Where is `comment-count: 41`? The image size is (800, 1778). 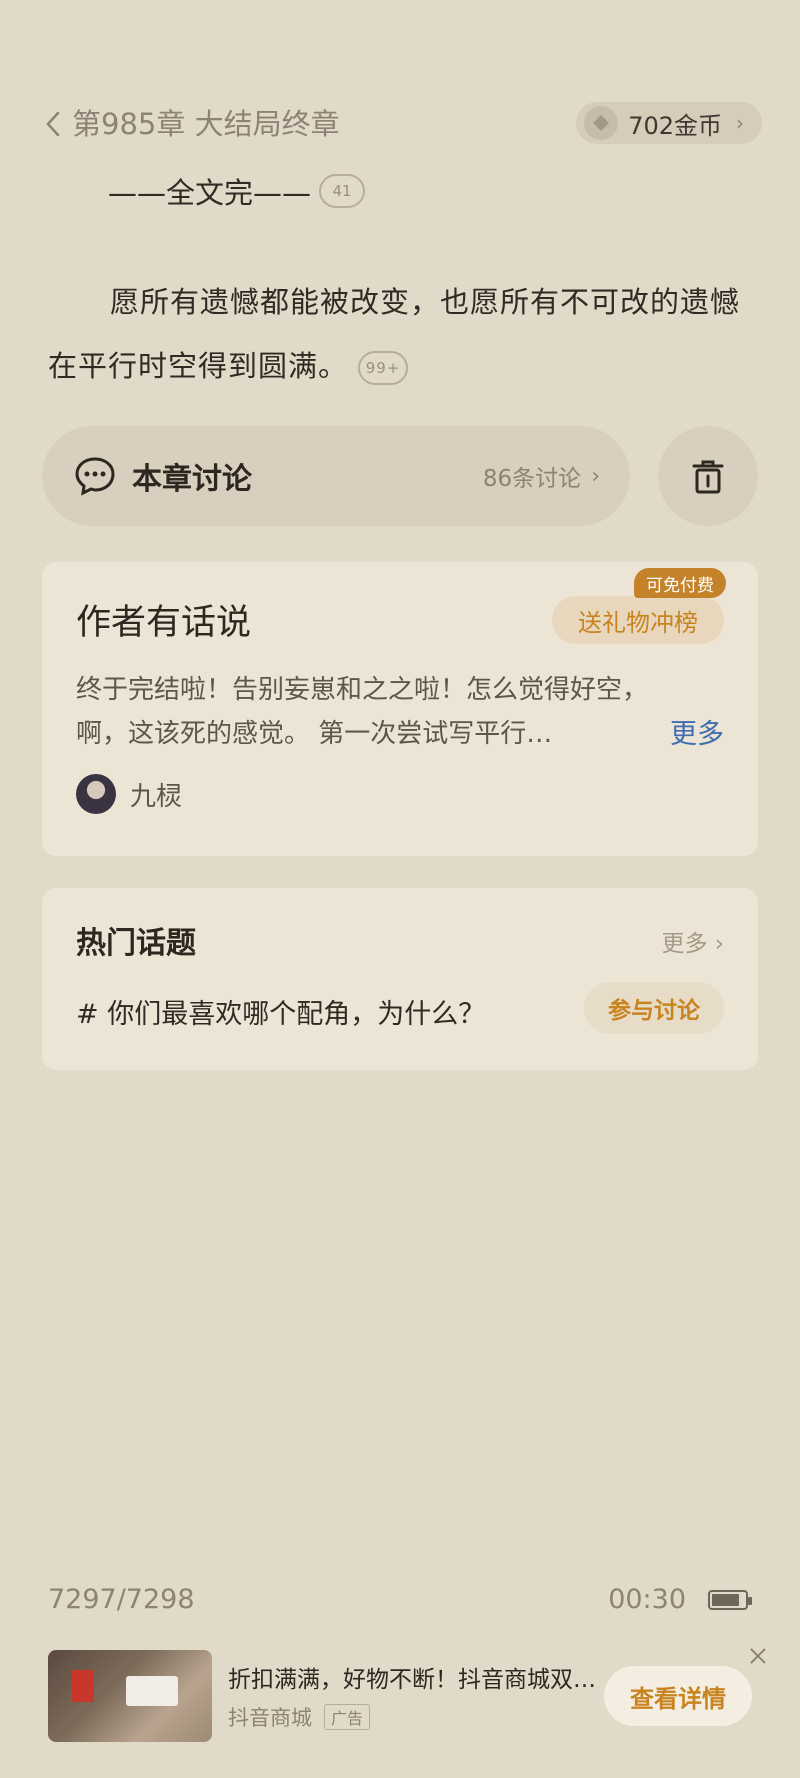
comment-count: 41 is located at coordinates (342, 191).